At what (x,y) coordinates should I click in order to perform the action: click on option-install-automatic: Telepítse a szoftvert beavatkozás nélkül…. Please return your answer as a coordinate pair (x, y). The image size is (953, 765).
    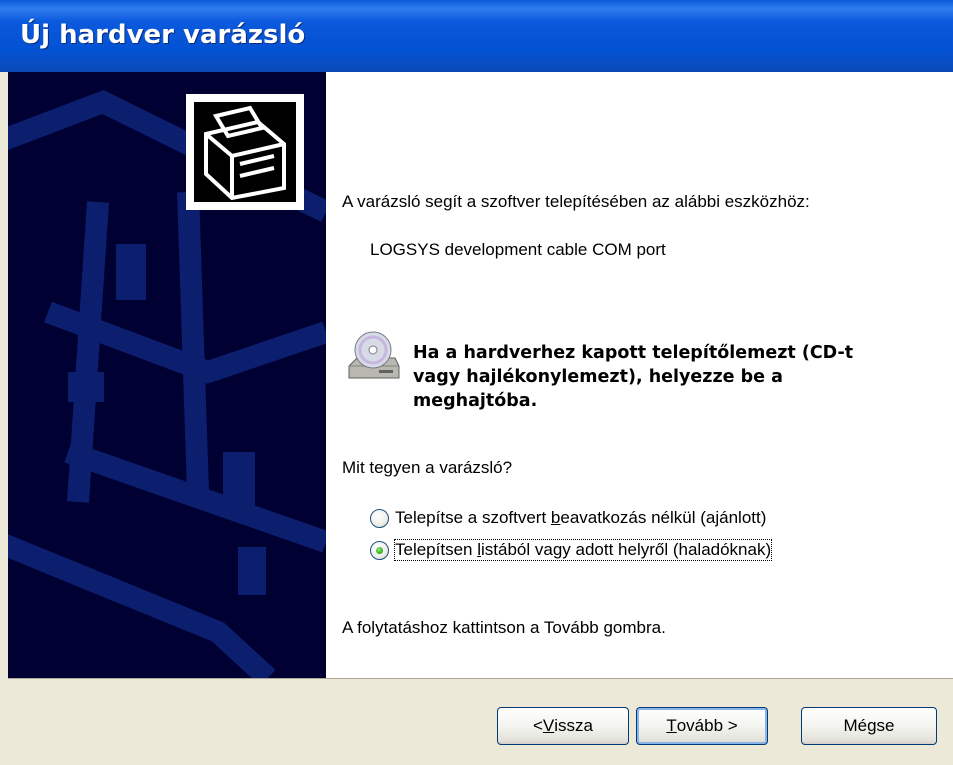
    Looking at the image, I should click on (568, 518).